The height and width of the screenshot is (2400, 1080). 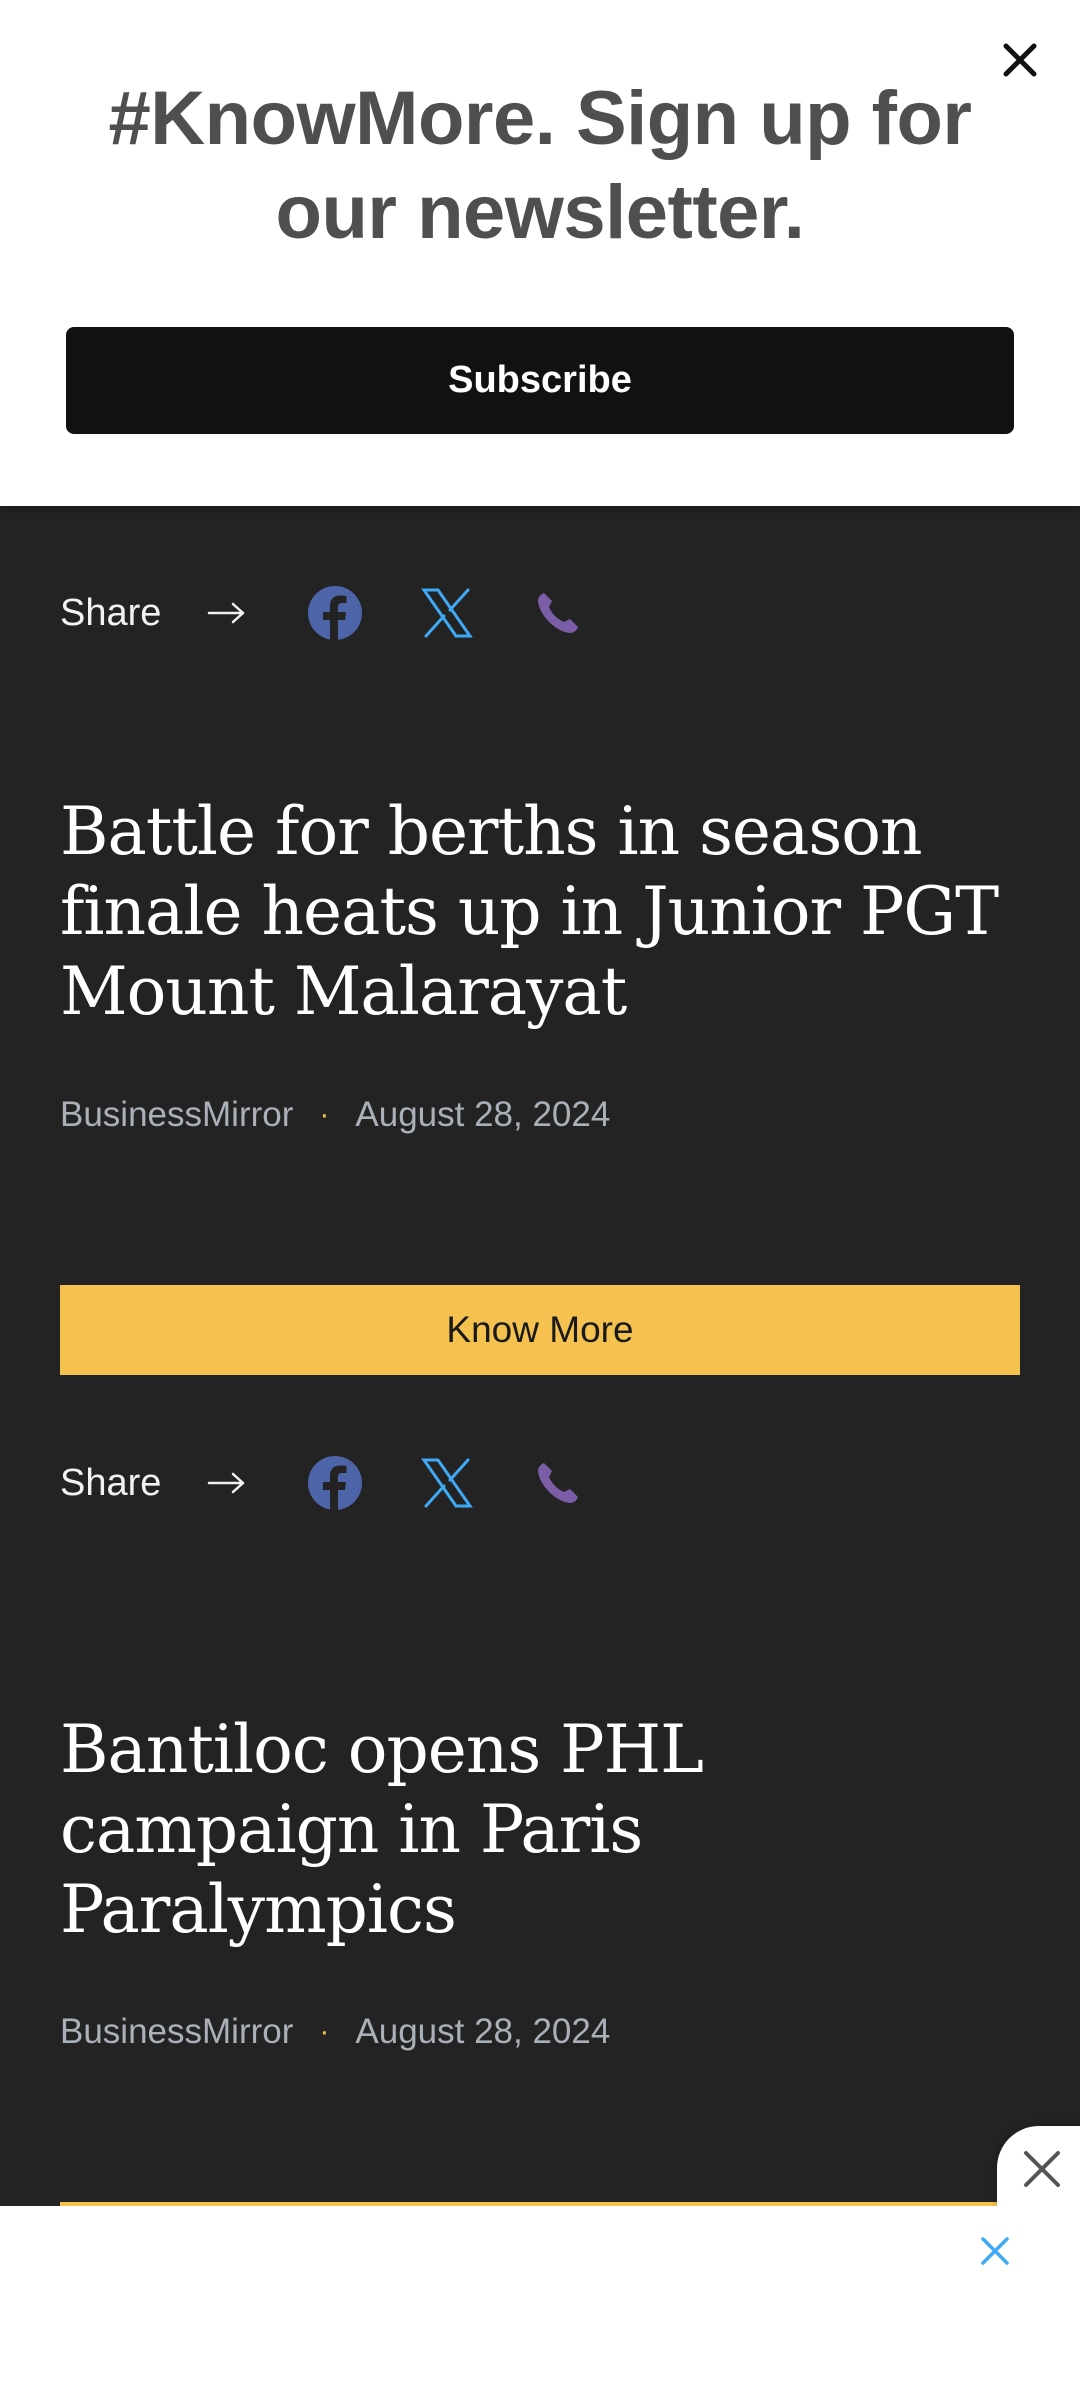 What do you see at coordinates (540, 165) in the screenshot?
I see `newsletter-title: #KnowMore. Sign up for our newsletter.` at bounding box center [540, 165].